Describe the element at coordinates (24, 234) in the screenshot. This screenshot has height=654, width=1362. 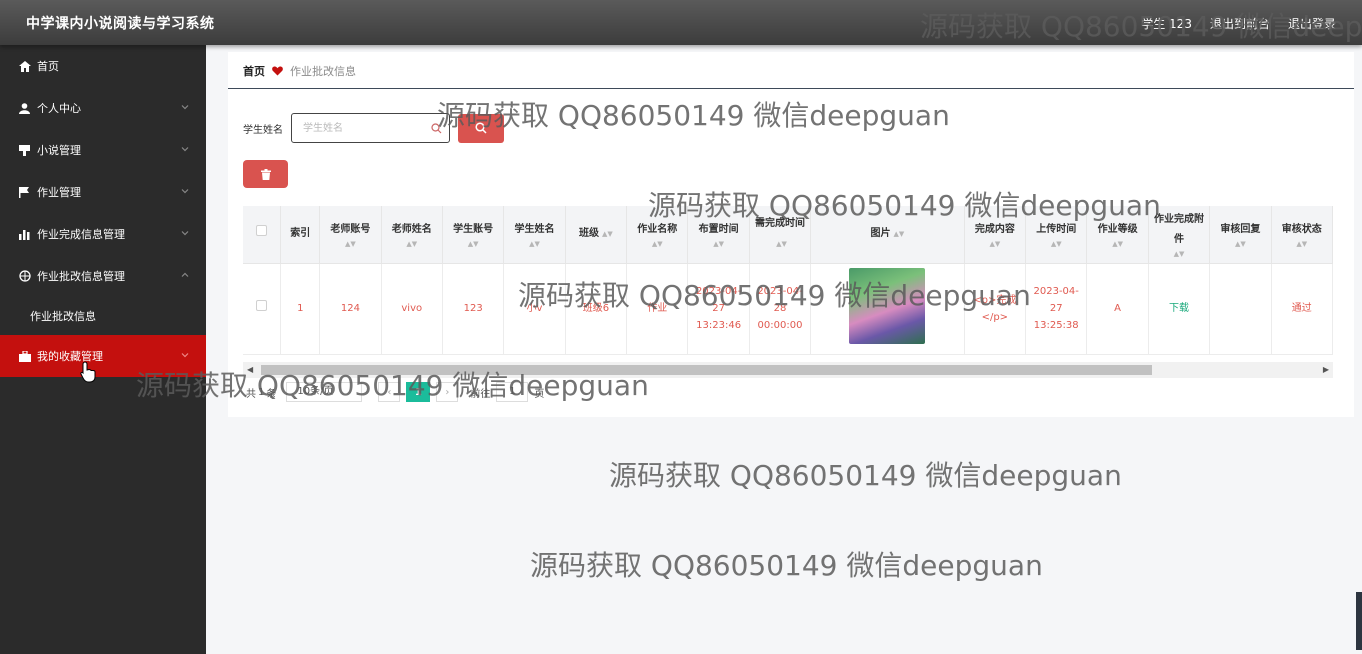
I see `bar-chart-icon` at that location.